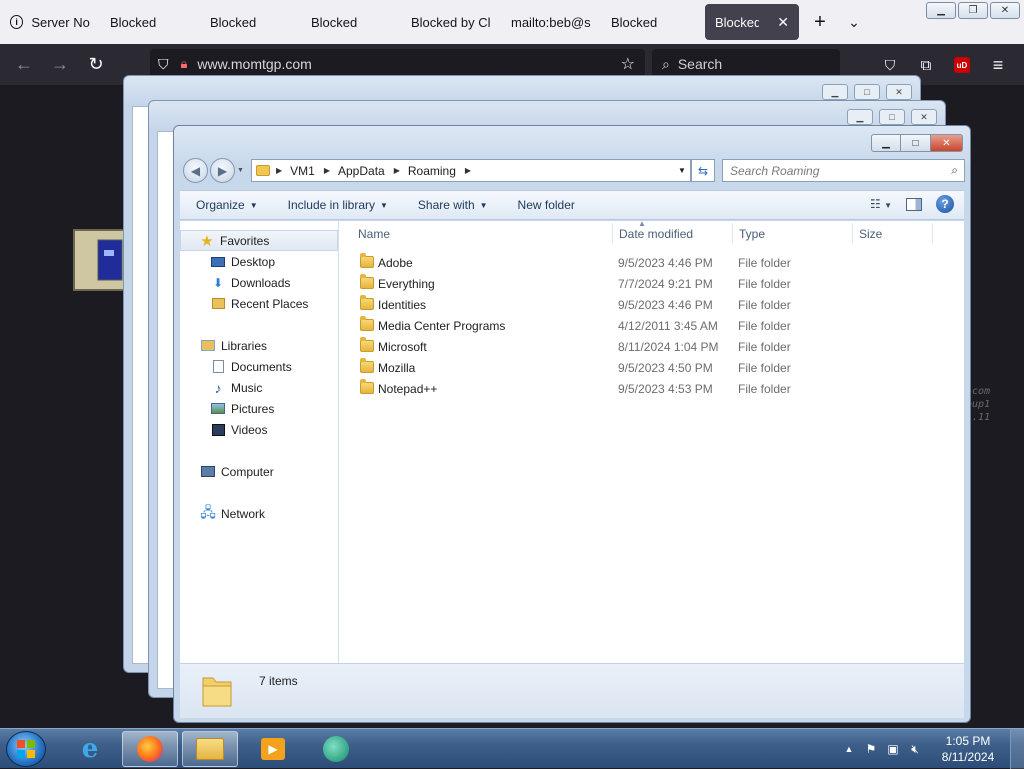 The image size is (1024, 769). I want to click on firefox-icon, so click(150, 749).